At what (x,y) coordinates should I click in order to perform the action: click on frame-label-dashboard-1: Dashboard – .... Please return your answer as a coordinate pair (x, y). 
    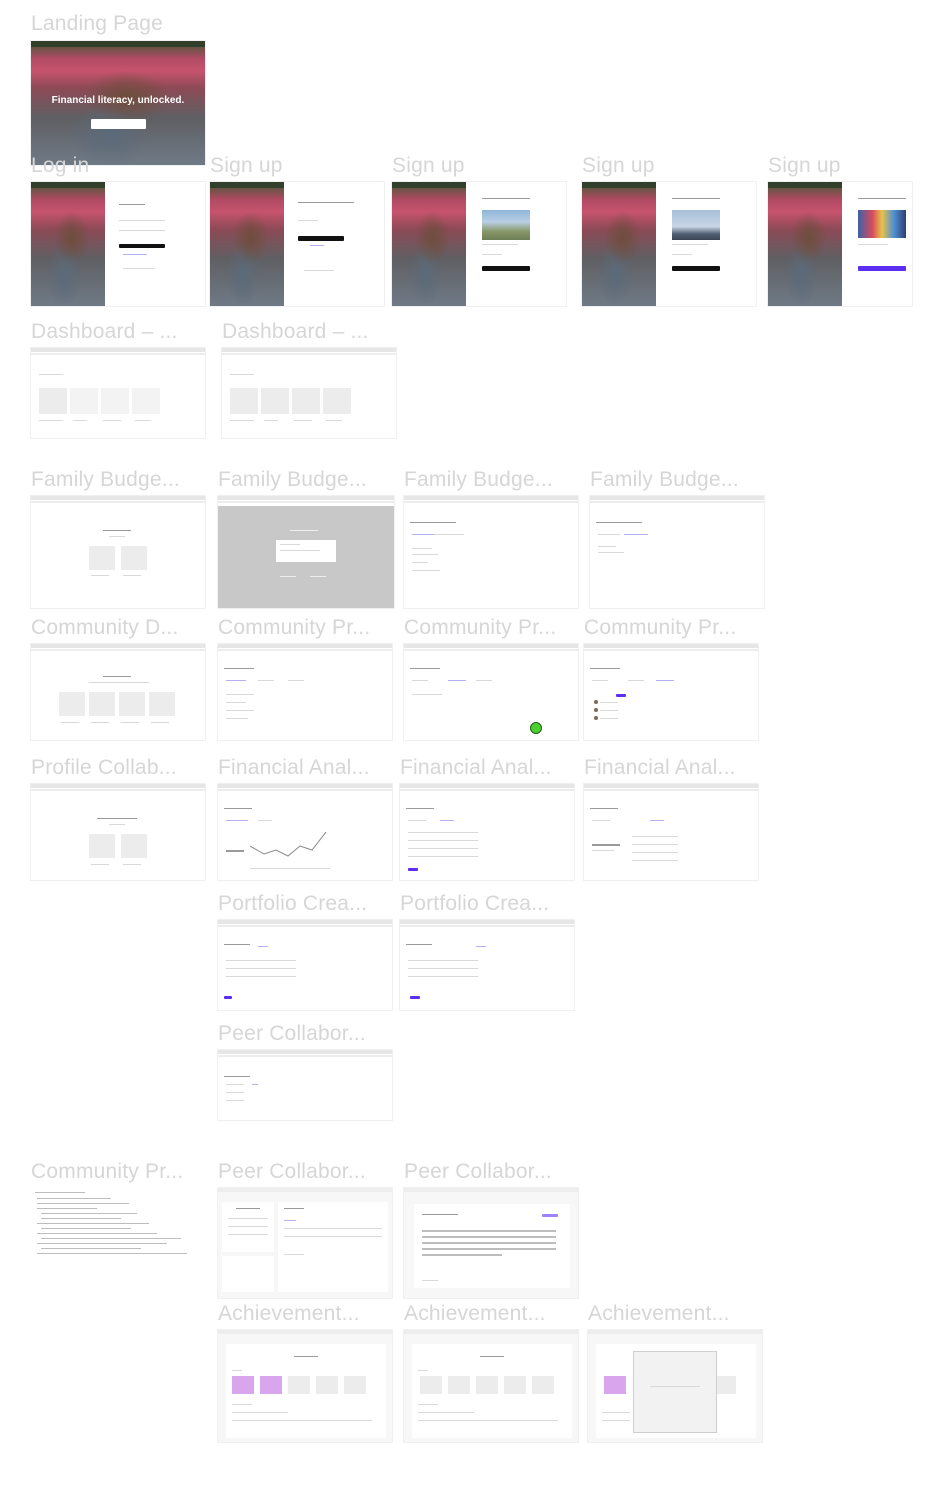
    Looking at the image, I should click on (104, 331).